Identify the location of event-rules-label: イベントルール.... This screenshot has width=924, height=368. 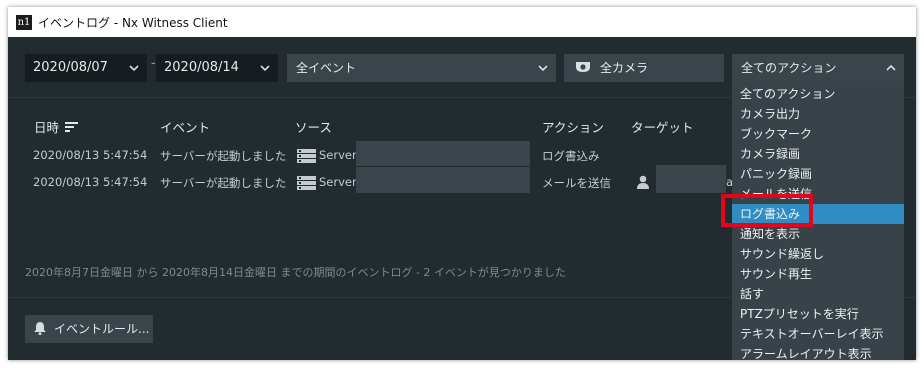
(102, 329).